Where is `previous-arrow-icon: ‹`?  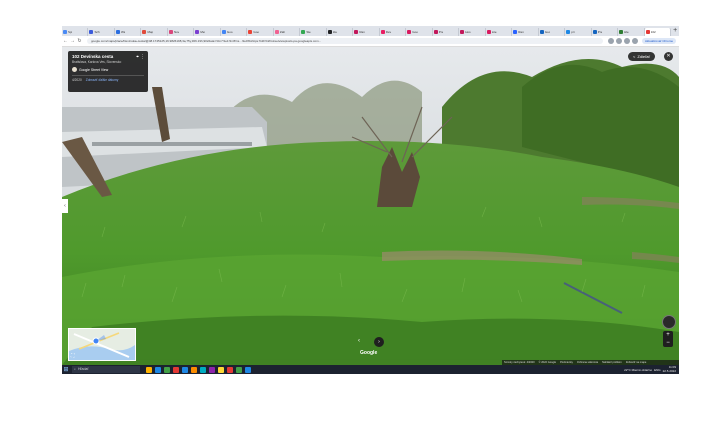
previous-arrow-icon: ‹ is located at coordinates (359, 341).